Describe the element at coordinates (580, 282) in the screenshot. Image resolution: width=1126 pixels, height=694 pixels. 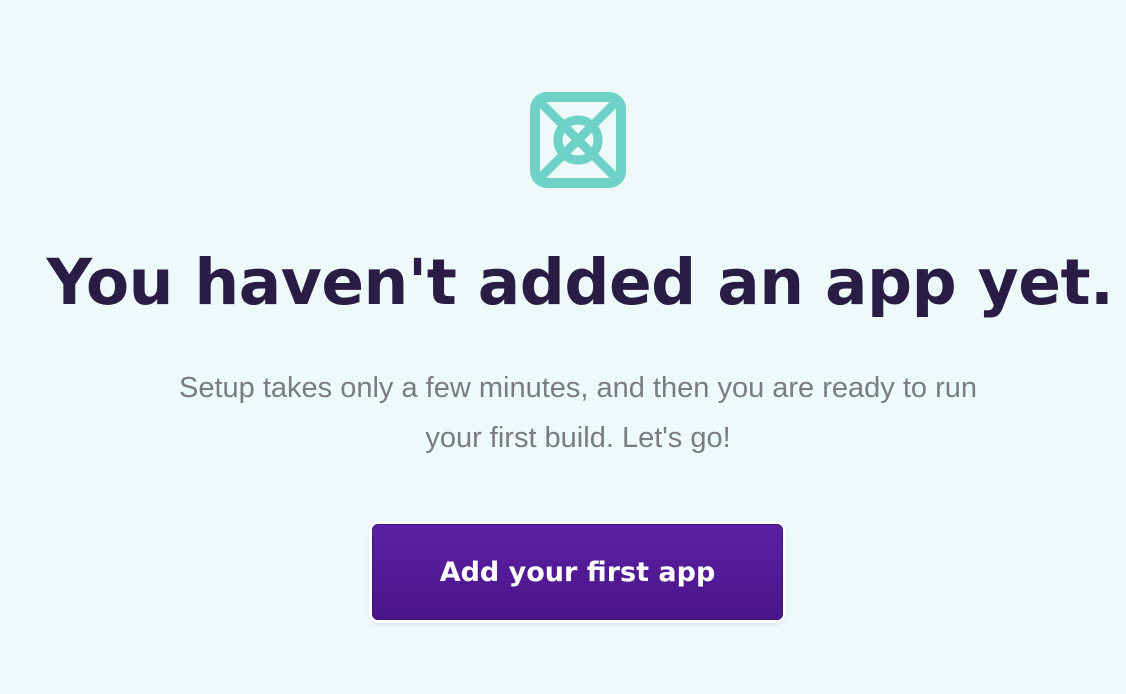
I see `empty-state-headline: You haven't added an app yet.` at that location.